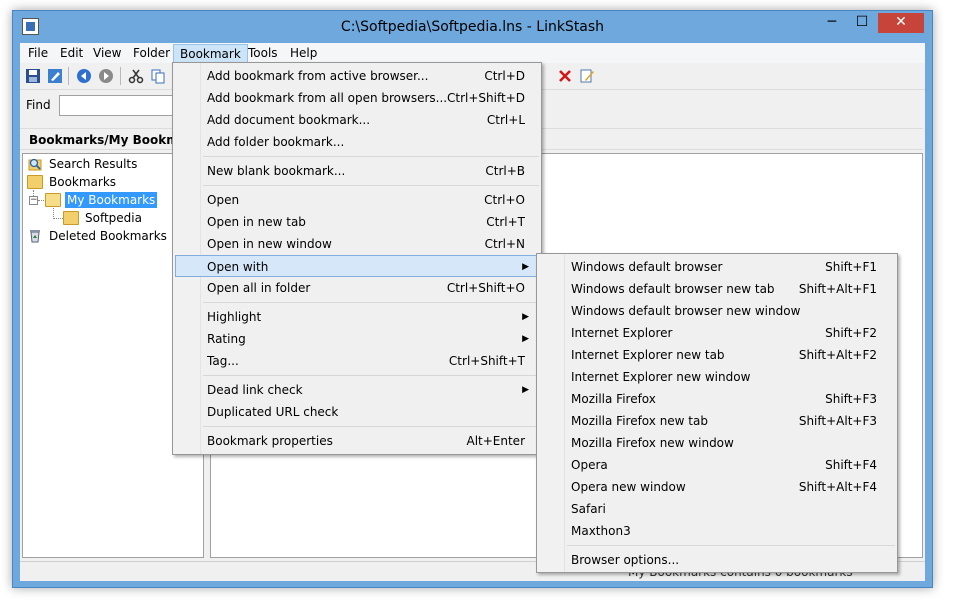 The height and width of the screenshot is (606, 953). What do you see at coordinates (357, 266) in the screenshot?
I see `menu-item-open-with: Open with ▶` at bounding box center [357, 266].